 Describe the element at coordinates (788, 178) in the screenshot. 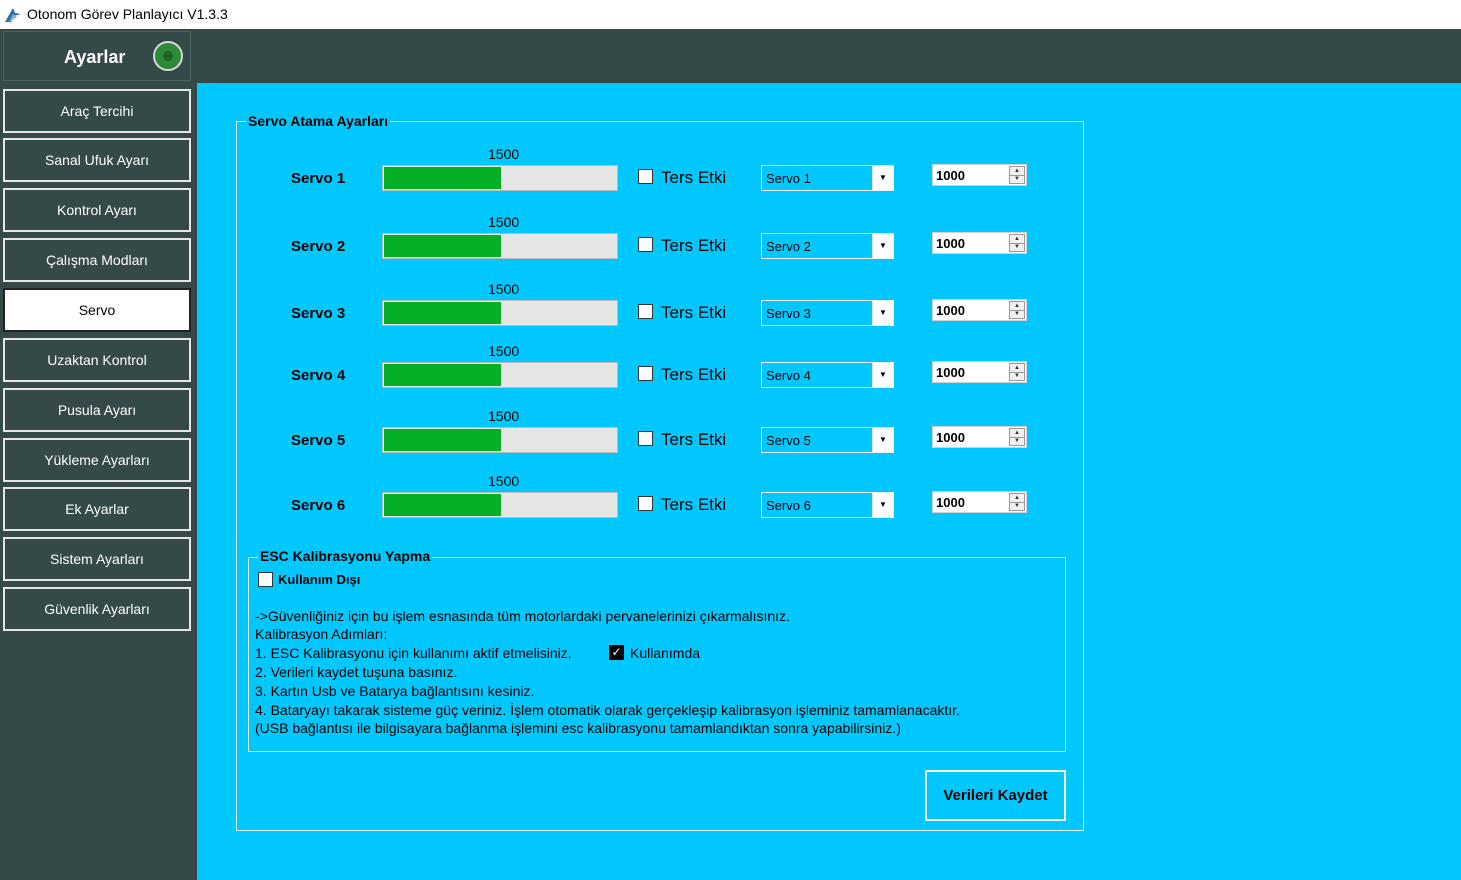

I see `servo-assignment-value: Servo 1` at that location.